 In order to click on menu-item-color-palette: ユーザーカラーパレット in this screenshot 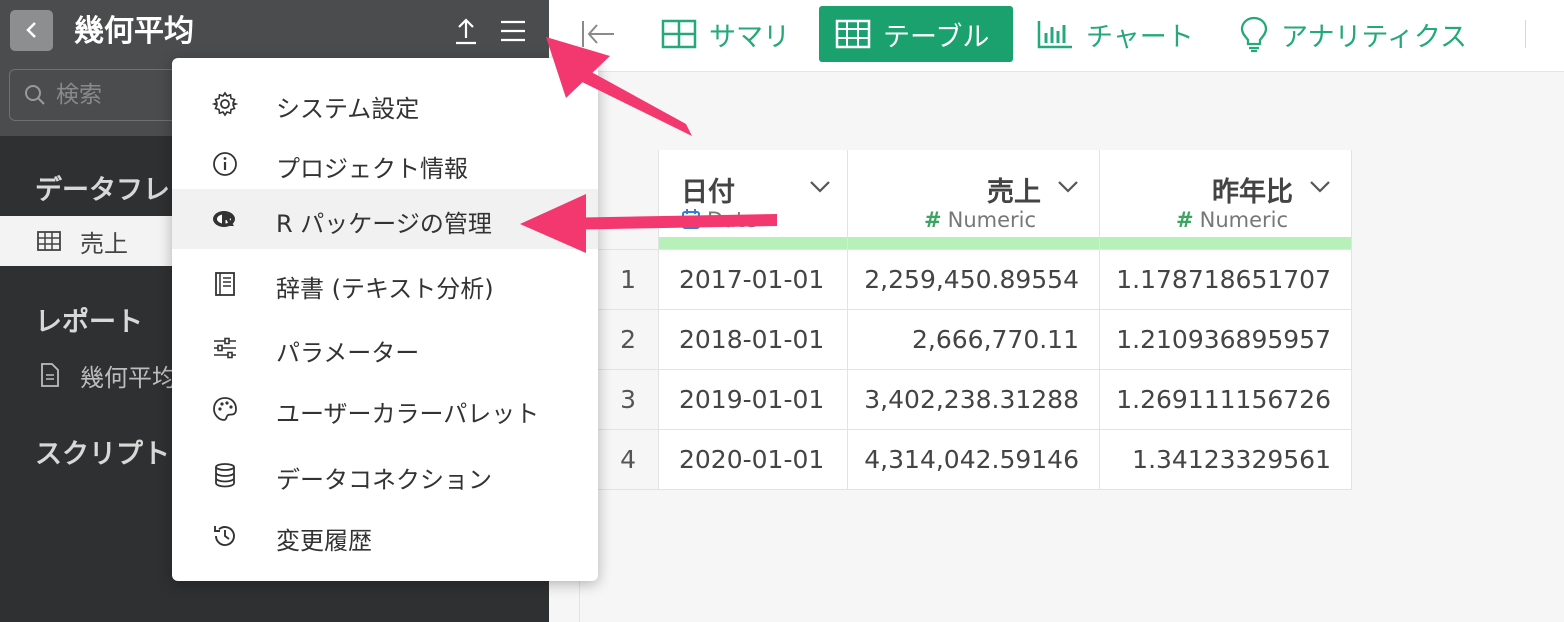, I will do `click(385, 409)`.